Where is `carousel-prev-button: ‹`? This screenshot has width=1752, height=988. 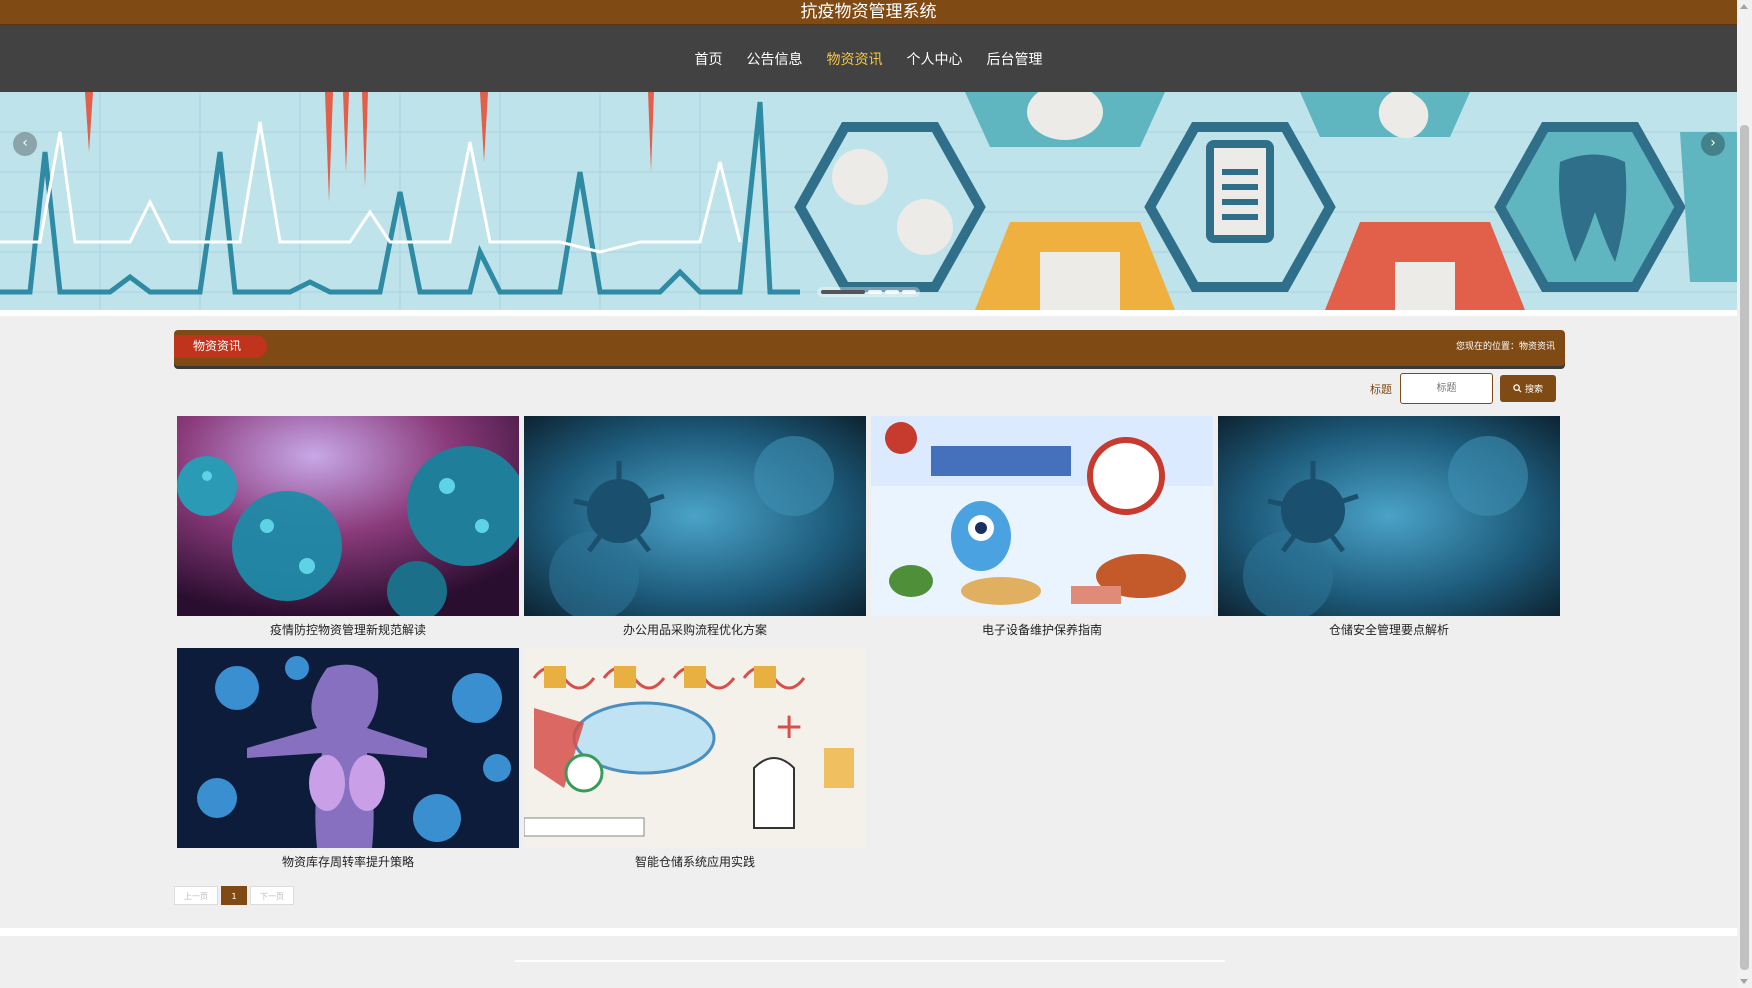
carousel-prev-button: ‹ is located at coordinates (25, 144).